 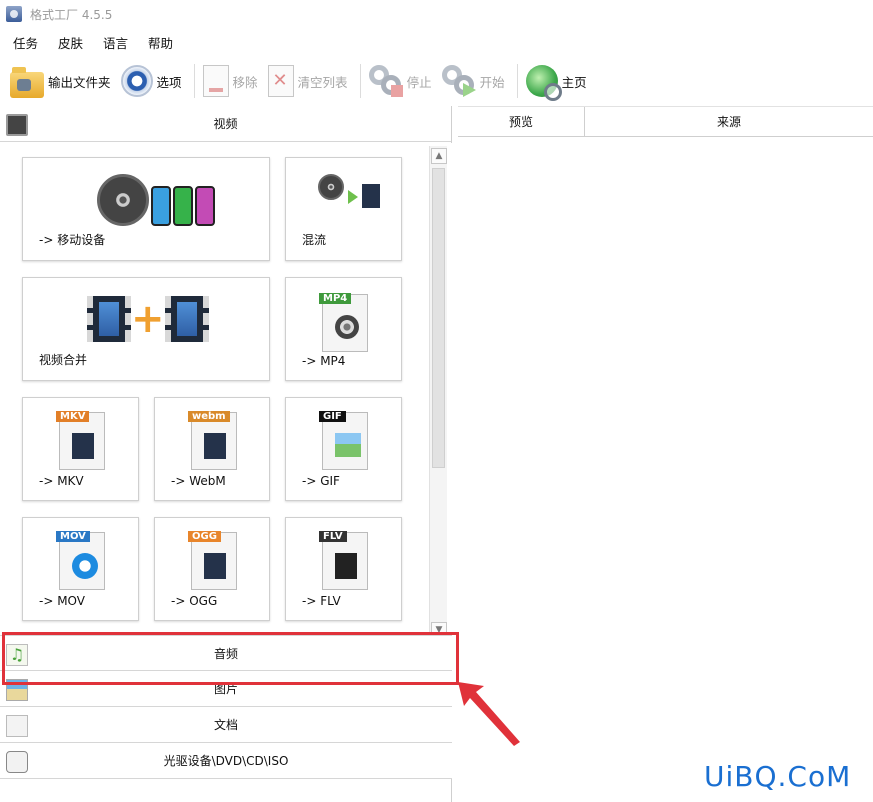 What do you see at coordinates (80, 560) in the screenshot?
I see `mov-file-icon: MOV` at bounding box center [80, 560].